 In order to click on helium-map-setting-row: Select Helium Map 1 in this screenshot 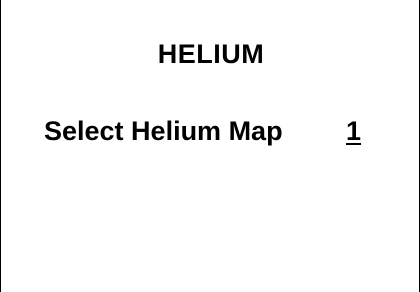, I will do `click(224, 131)`.